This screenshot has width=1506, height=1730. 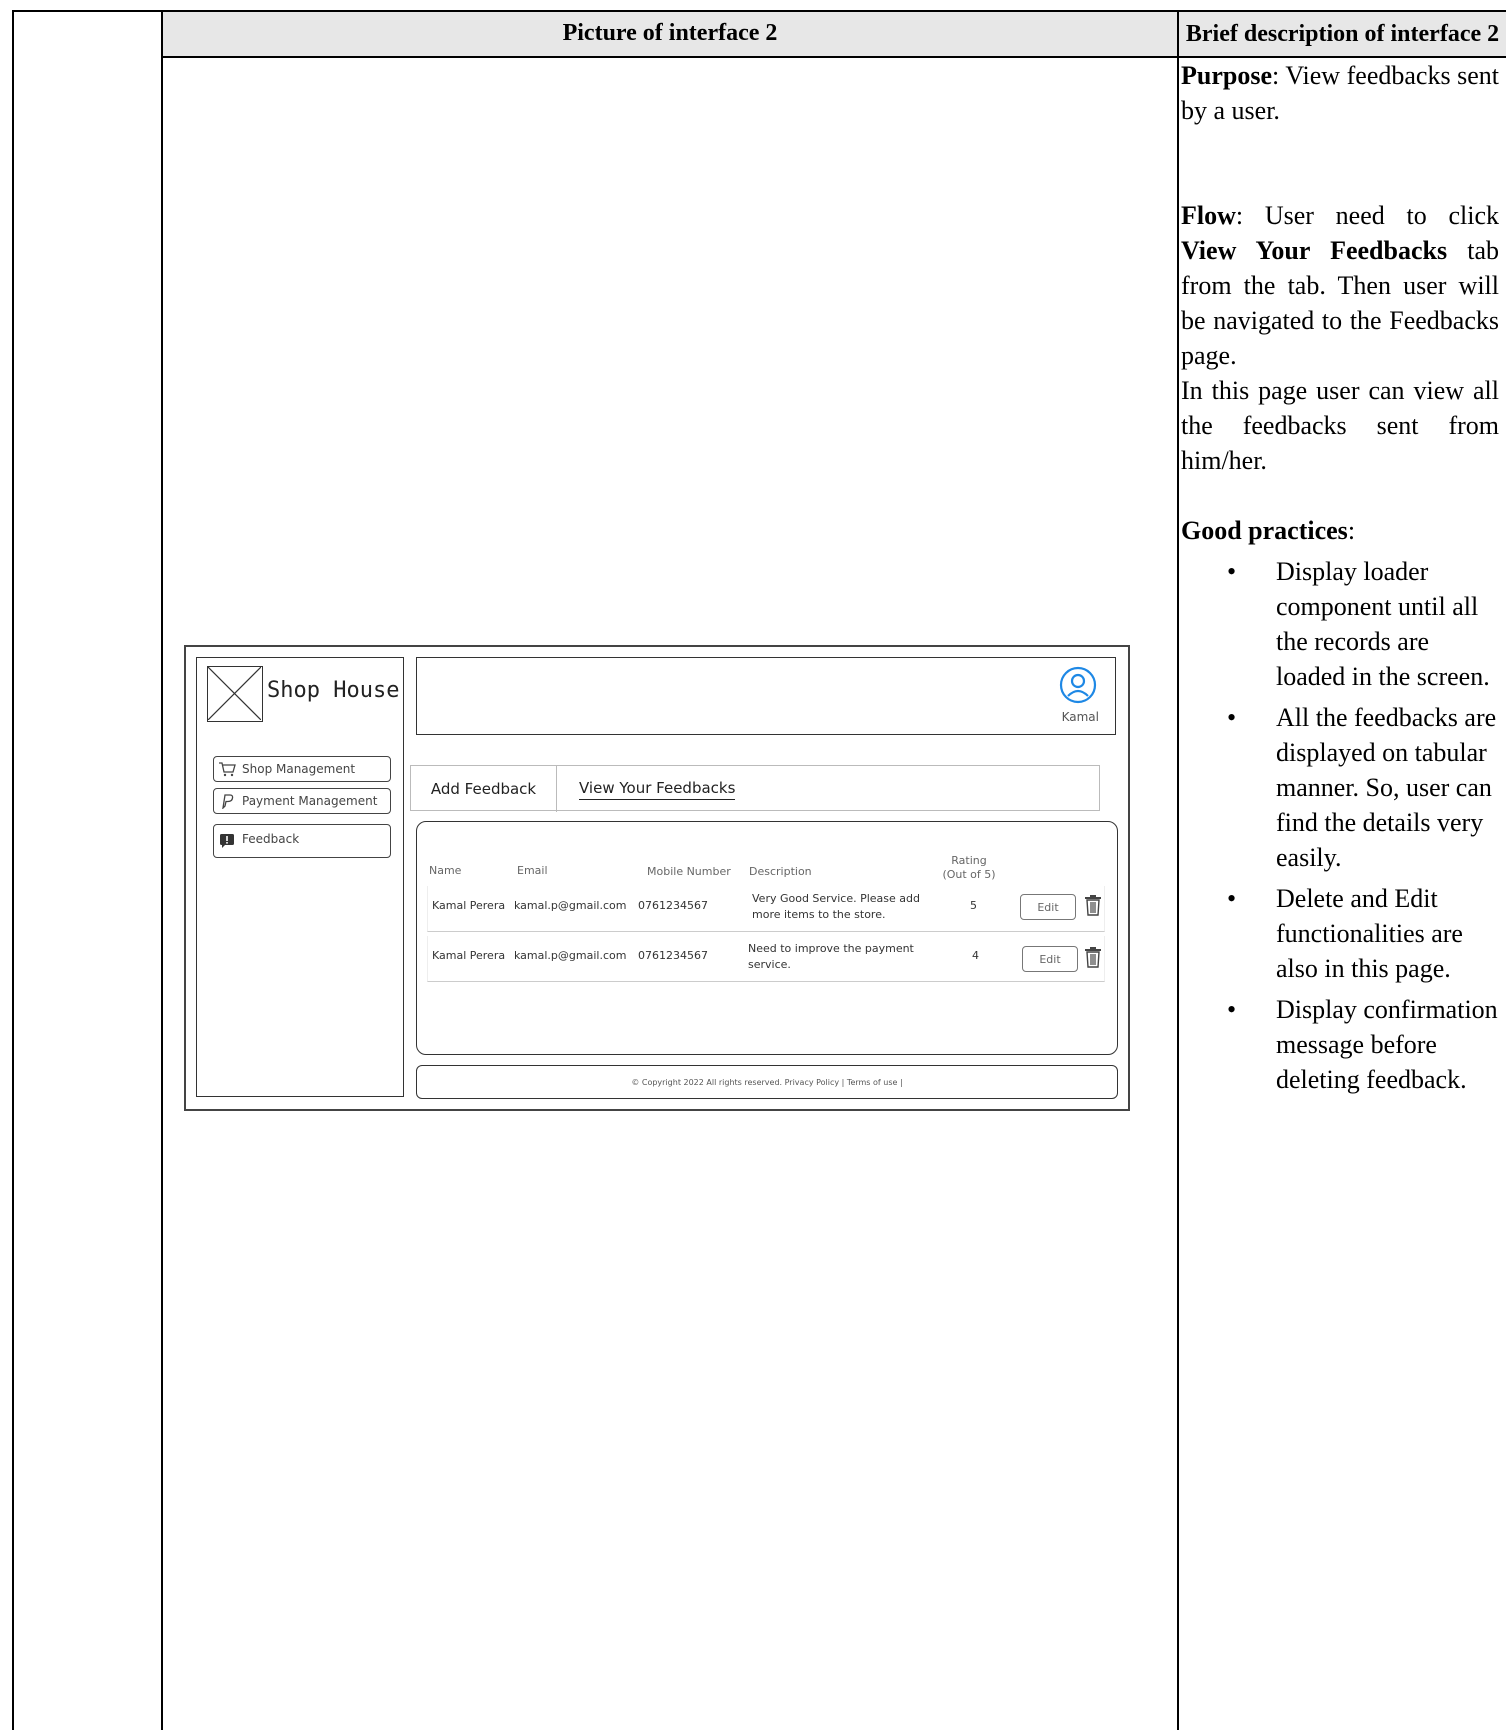 I want to click on sidebar-item-feedback: Feedback, so click(x=302, y=841).